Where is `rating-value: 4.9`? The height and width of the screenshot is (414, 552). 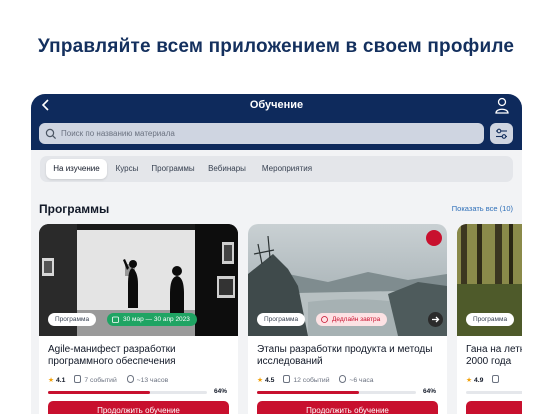
rating-value: 4.9 is located at coordinates (478, 380).